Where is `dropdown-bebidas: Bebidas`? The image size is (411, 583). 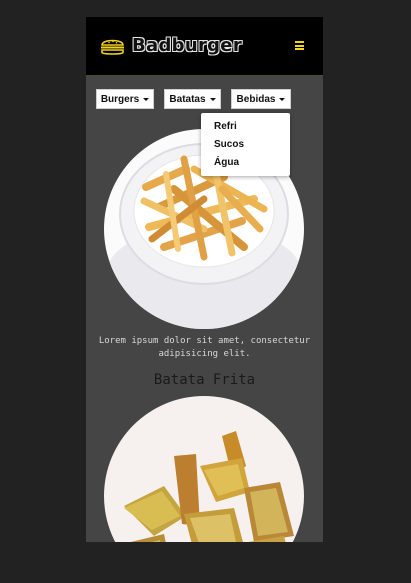 dropdown-bebidas: Bebidas is located at coordinates (261, 99).